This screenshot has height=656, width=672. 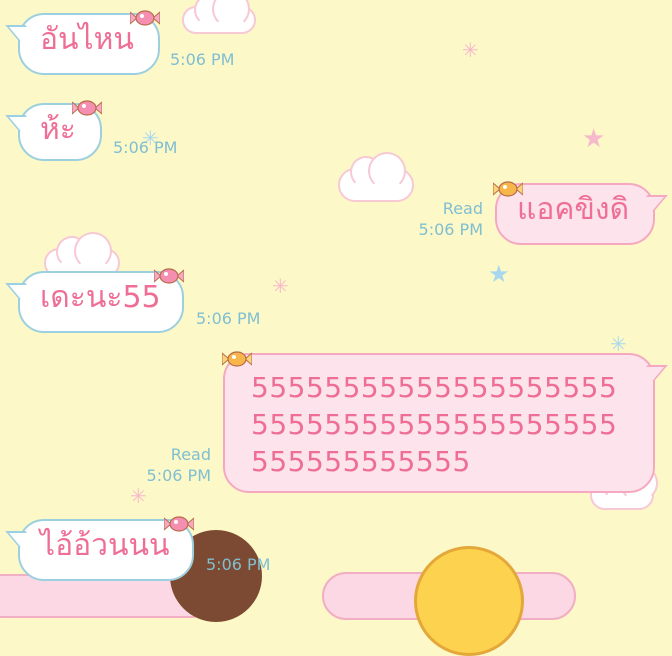 What do you see at coordinates (105, 545) in the screenshot?
I see `message-text: ไอ้อ้วนนน` at bounding box center [105, 545].